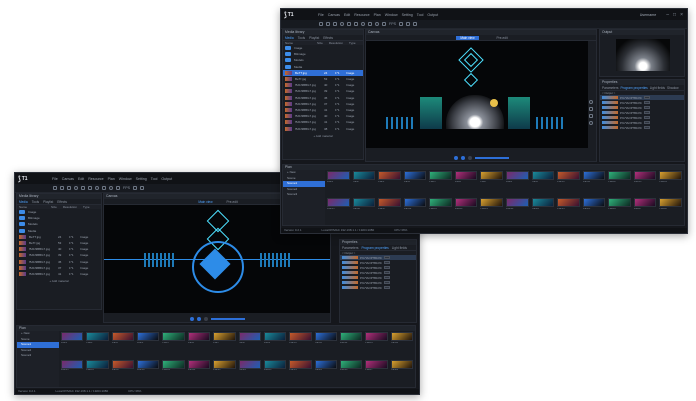 The image size is (696, 401). What do you see at coordinates (389, 210) in the screenshot?
I see `plan-thumbnail: Plan17` at bounding box center [389, 210].